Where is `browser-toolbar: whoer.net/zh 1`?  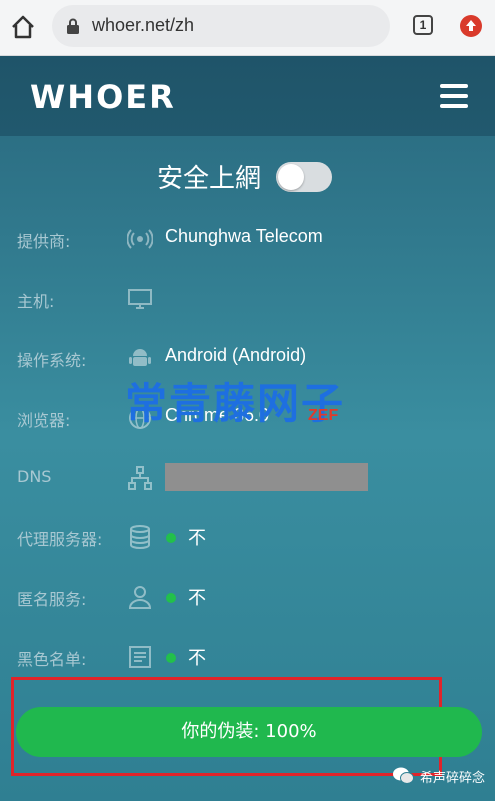 browser-toolbar: whoer.net/zh 1 is located at coordinates (247, 28).